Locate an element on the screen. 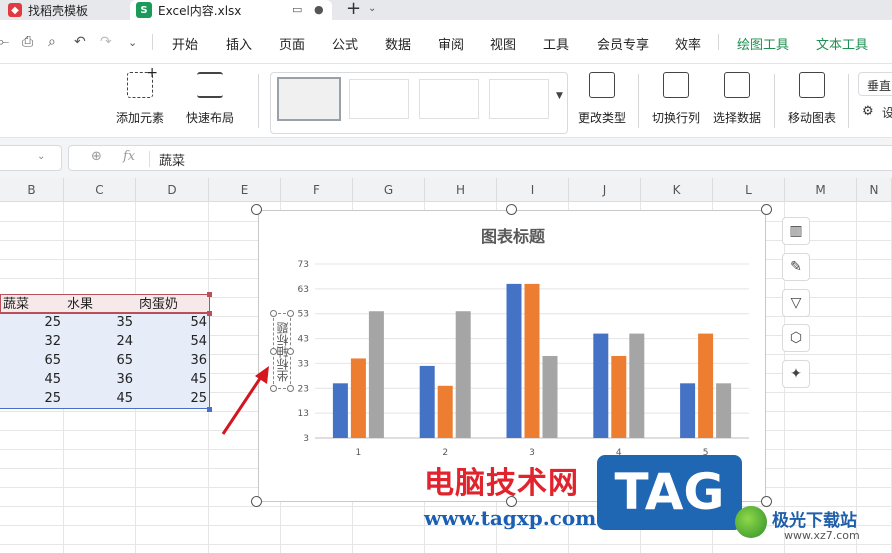 This screenshot has height=553, width=892. add-element-button: + 添加元素 is located at coordinates (140, 95).